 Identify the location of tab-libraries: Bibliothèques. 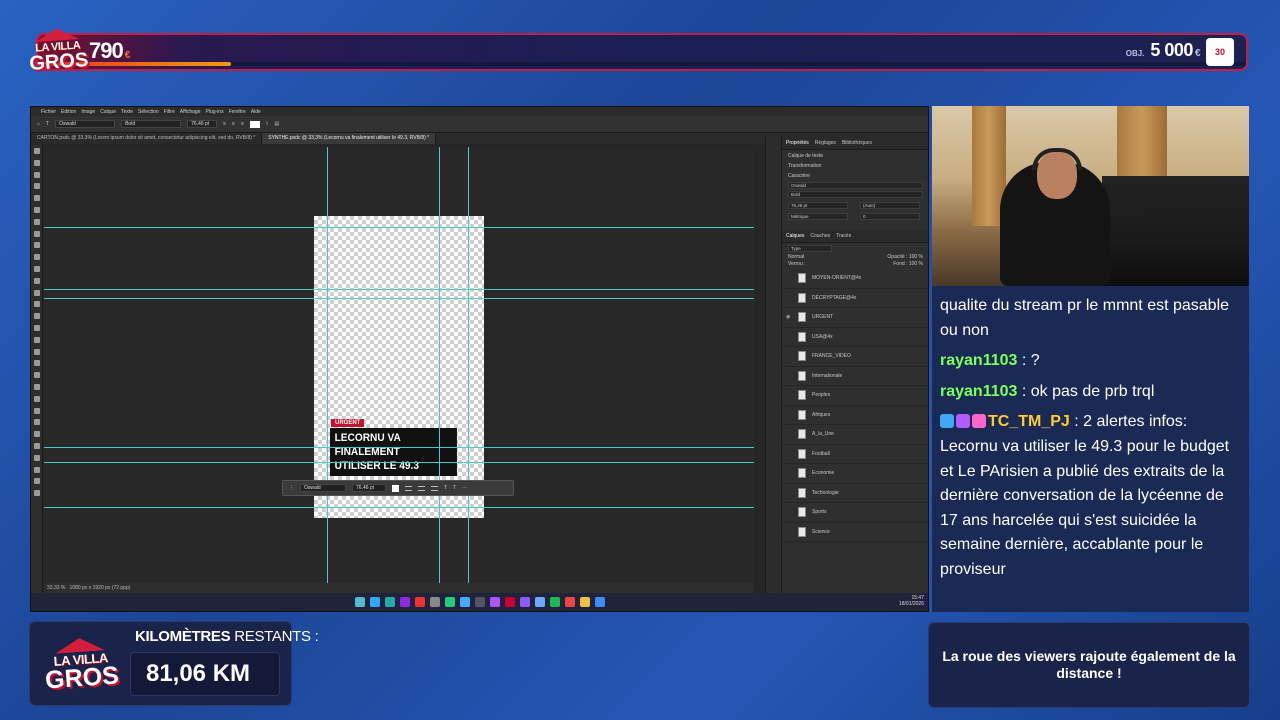
(857, 143).